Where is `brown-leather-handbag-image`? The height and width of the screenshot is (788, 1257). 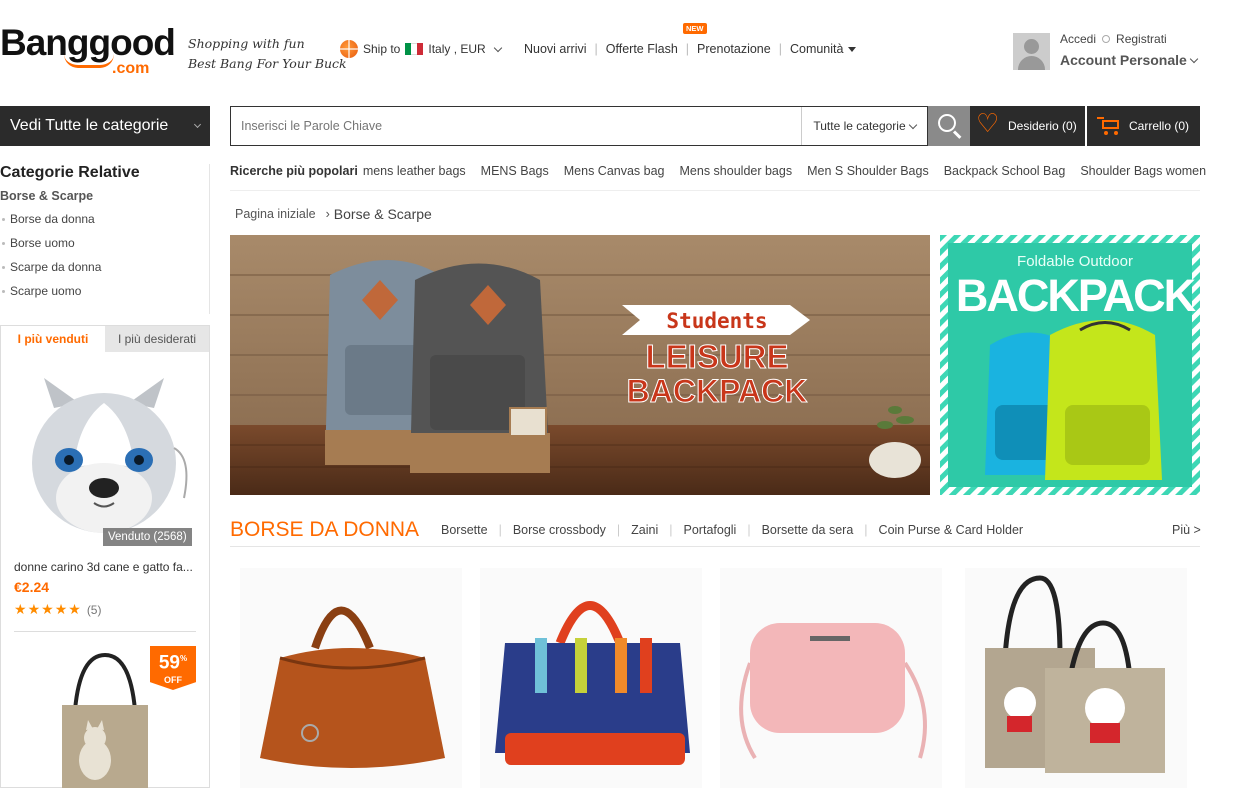
brown-leather-handbag-image is located at coordinates (351, 678).